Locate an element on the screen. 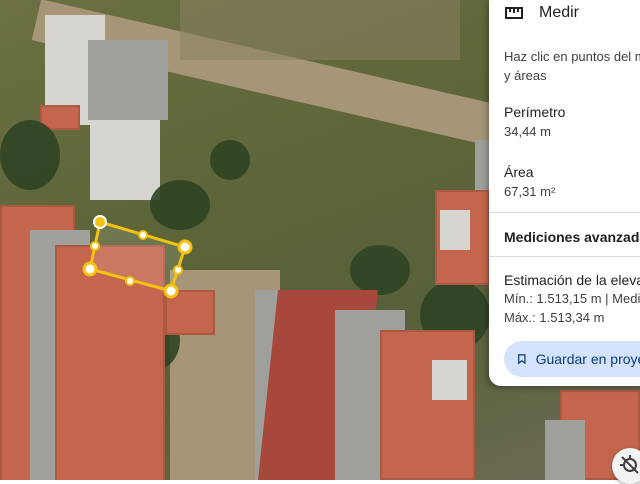  measured-area is located at coordinates (137, 256).